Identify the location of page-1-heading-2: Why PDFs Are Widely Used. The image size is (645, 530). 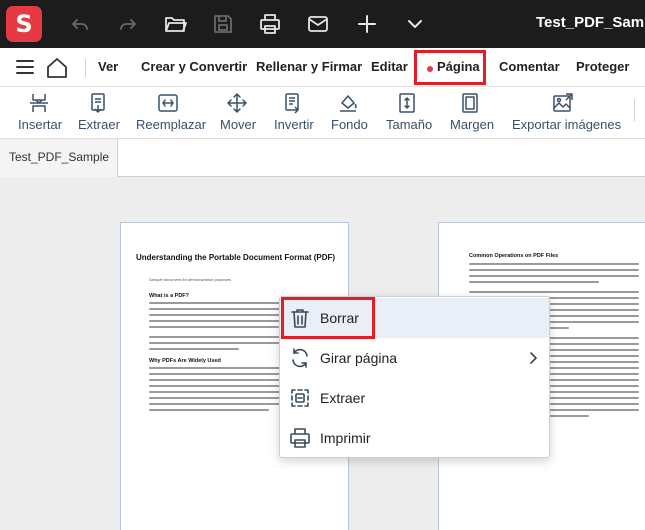
(185, 361).